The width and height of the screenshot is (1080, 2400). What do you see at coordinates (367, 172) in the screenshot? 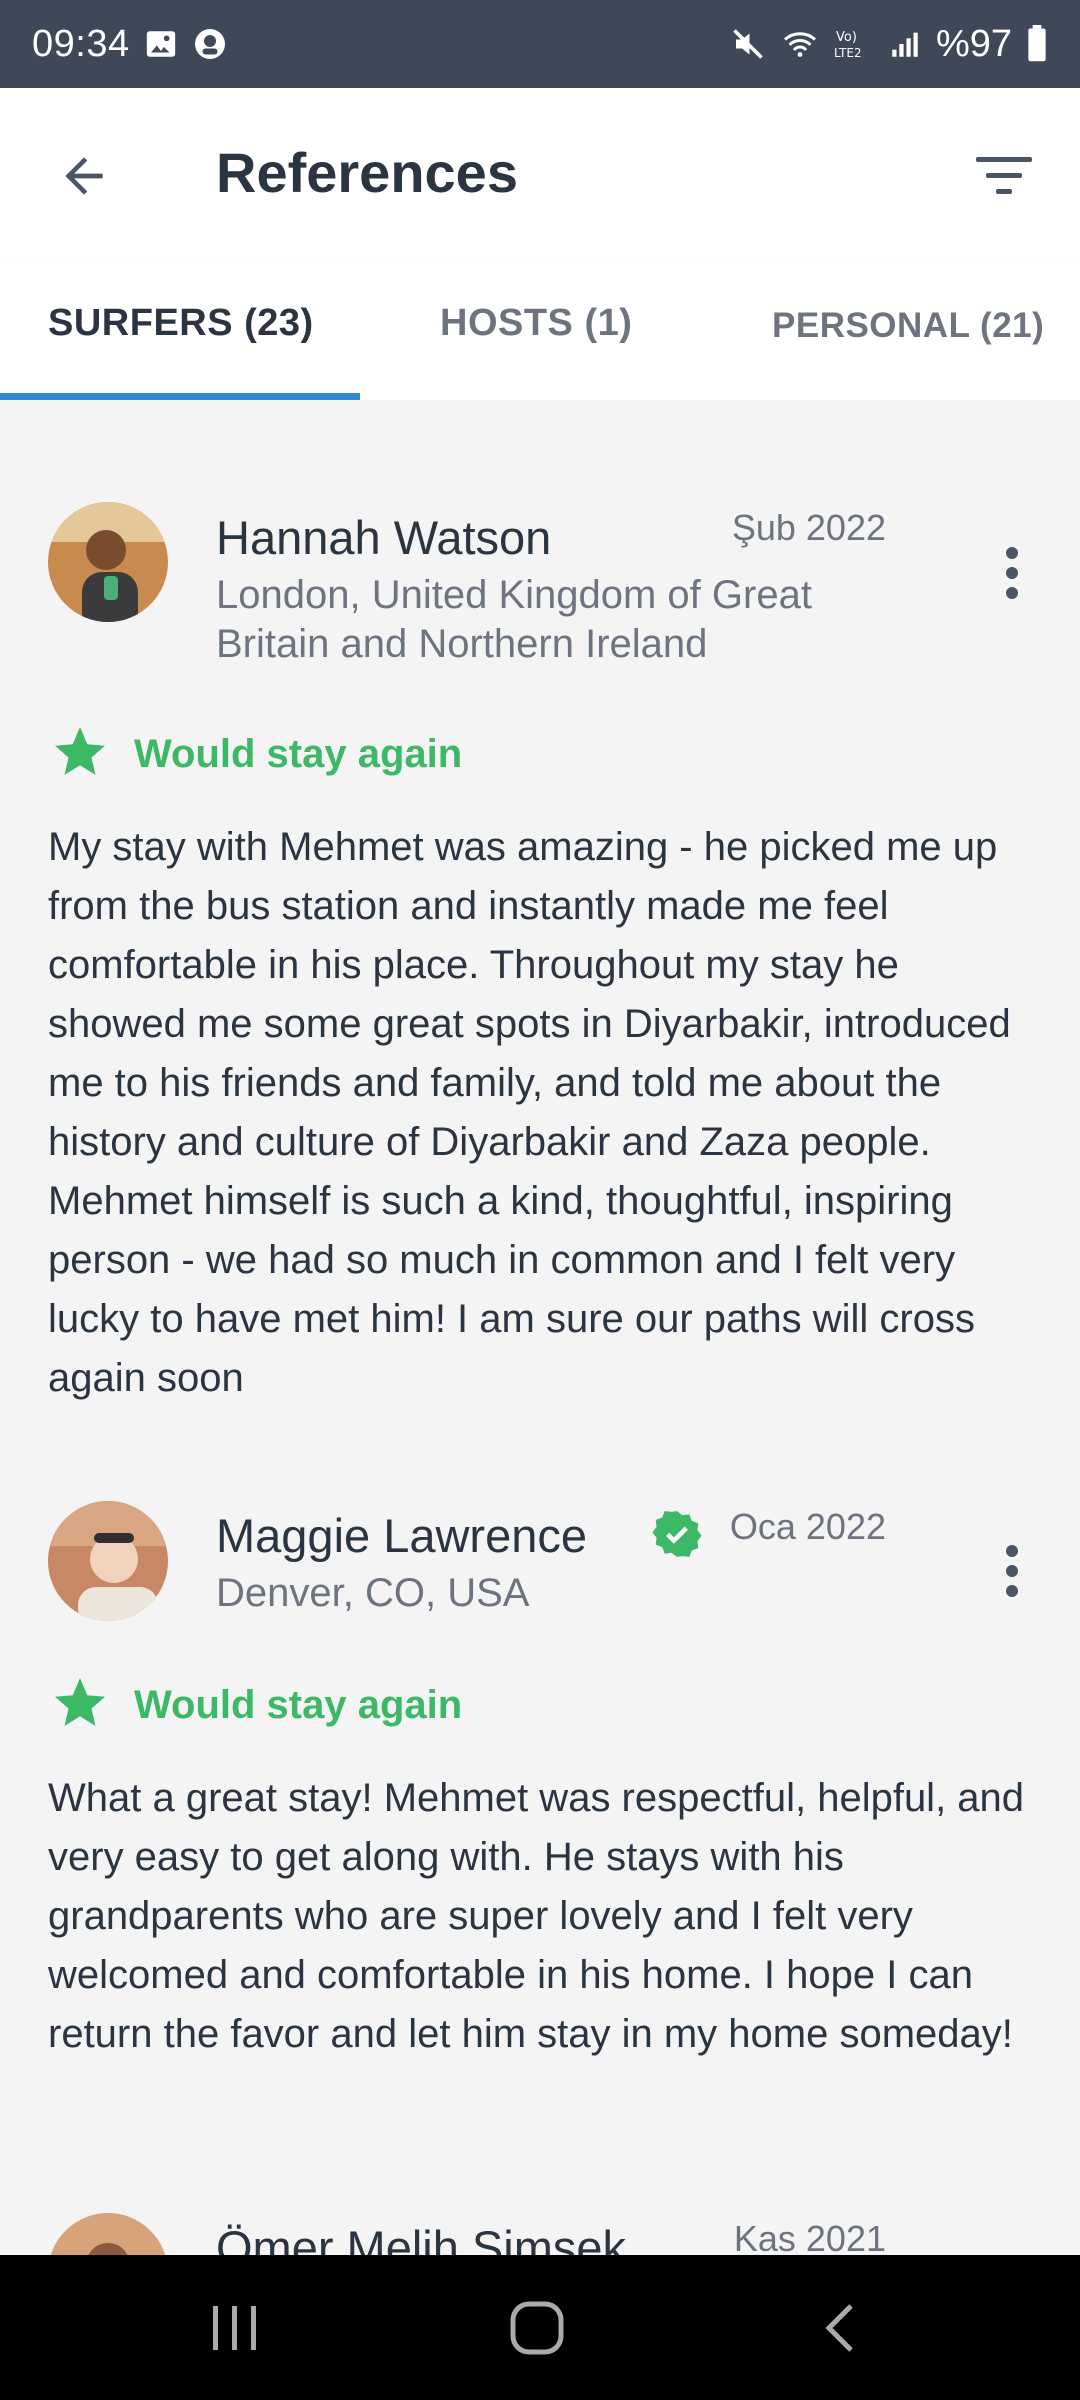
I see `page-title: References` at bounding box center [367, 172].